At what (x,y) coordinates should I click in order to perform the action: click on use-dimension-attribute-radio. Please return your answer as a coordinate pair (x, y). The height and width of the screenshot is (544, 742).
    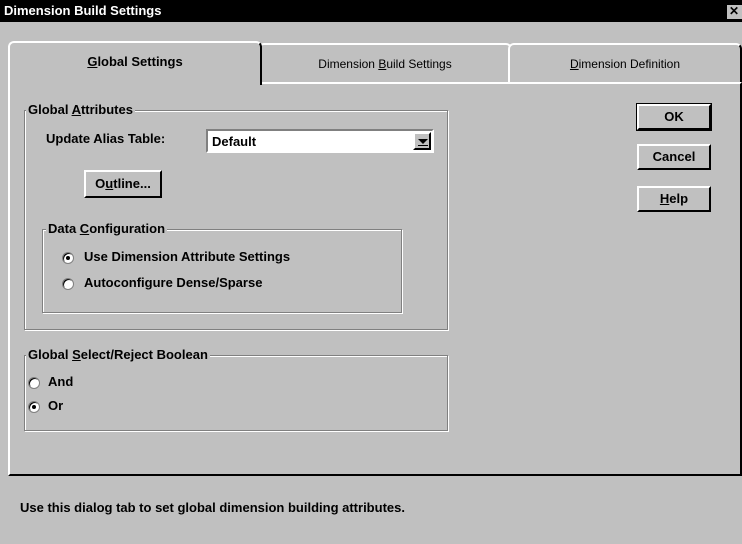
    Looking at the image, I should click on (68, 258).